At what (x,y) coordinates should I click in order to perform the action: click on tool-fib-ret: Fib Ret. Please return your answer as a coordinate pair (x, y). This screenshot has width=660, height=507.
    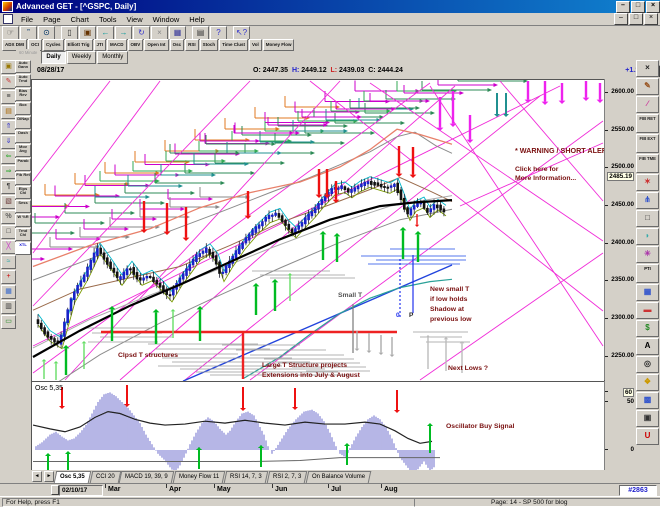
    Looking at the image, I should click on (23, 178).